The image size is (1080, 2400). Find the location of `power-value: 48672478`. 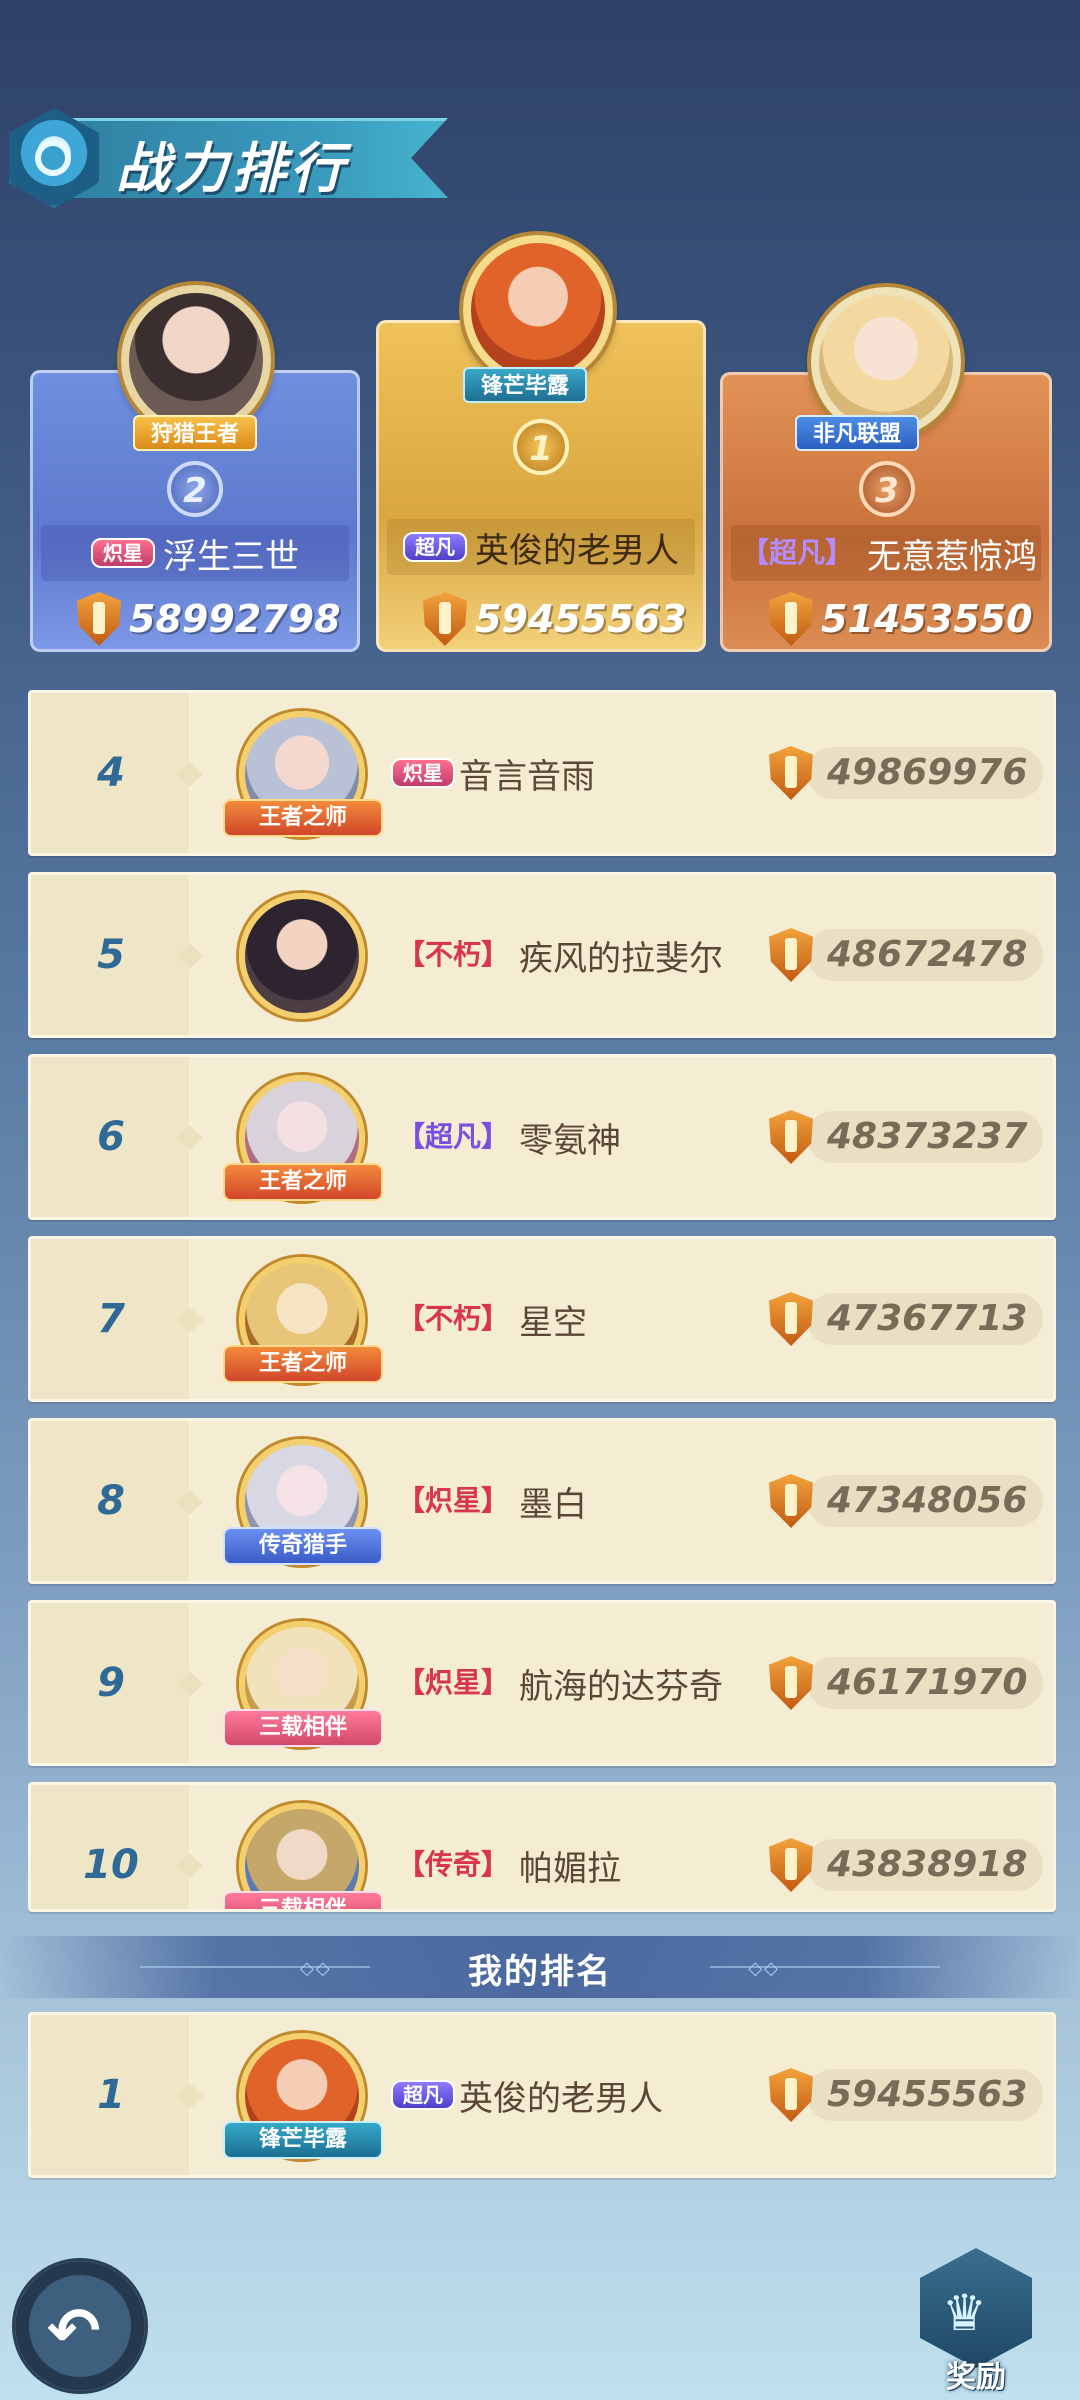

power-value: 48672478 is located at coordinates (925, 955).